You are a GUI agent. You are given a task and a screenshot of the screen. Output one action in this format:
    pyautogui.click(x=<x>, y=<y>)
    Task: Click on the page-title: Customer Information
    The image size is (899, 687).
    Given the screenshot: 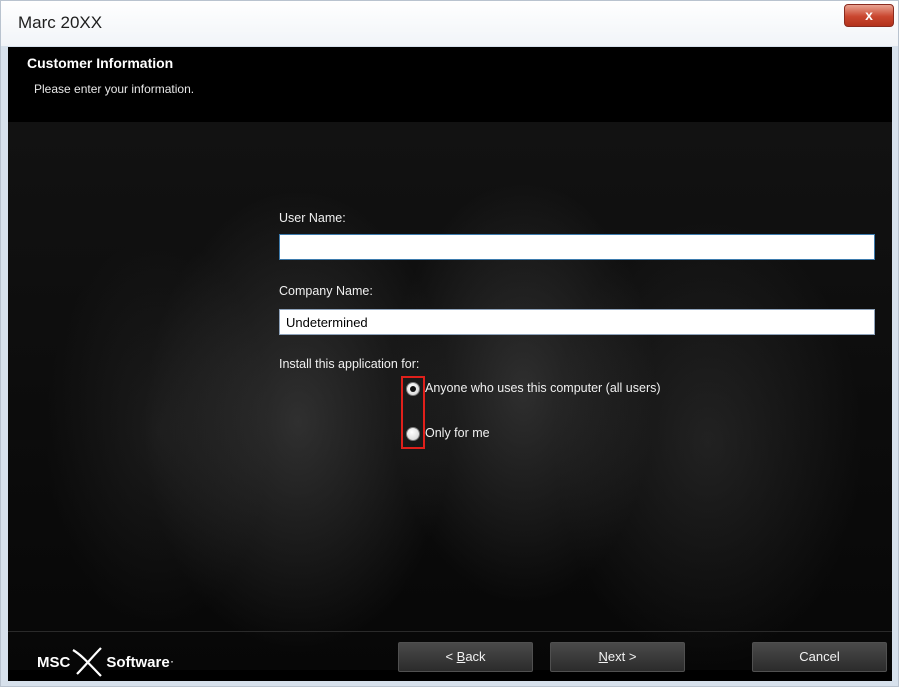 What is the action you would take?
    pyautogui.click(x=100, y=63)
    